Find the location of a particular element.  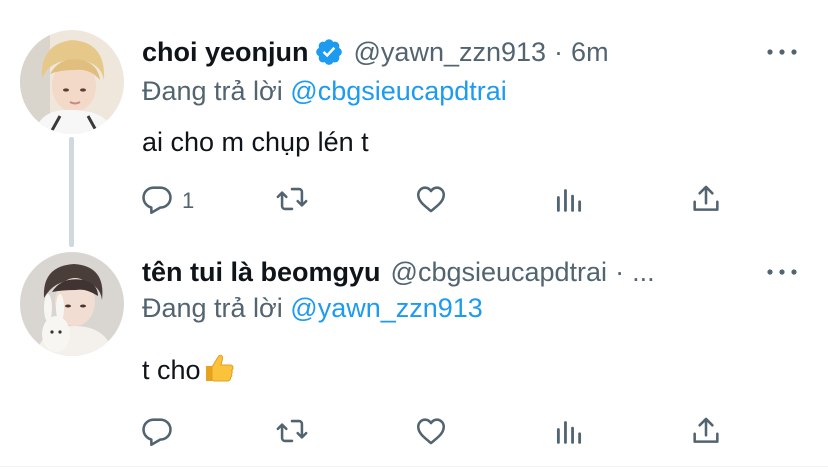

tweet-actions is located at coordinates (440, 433).